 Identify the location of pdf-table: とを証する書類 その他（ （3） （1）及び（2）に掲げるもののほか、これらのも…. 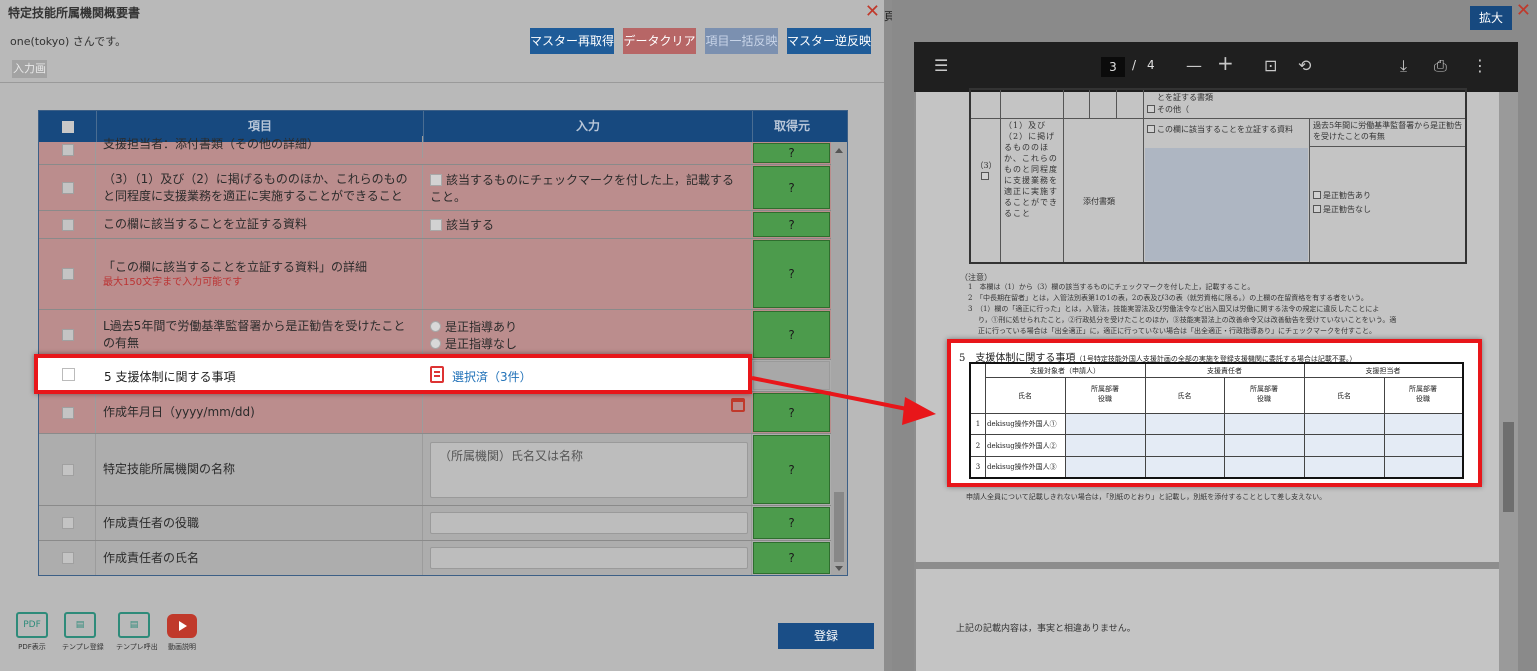
(1218, 176).